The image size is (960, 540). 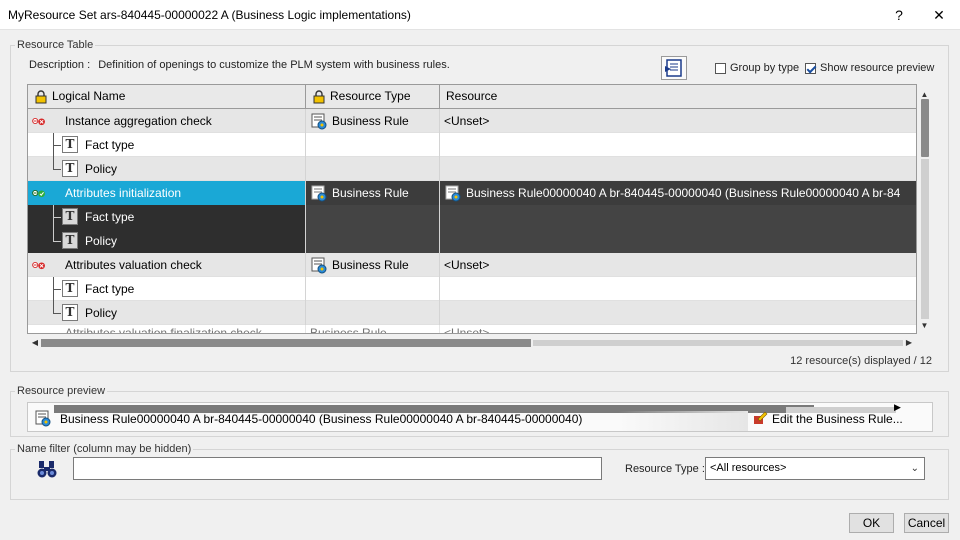 I want to click on logical-name: Attributes valuation finalization check, so click(x=163, y=330).